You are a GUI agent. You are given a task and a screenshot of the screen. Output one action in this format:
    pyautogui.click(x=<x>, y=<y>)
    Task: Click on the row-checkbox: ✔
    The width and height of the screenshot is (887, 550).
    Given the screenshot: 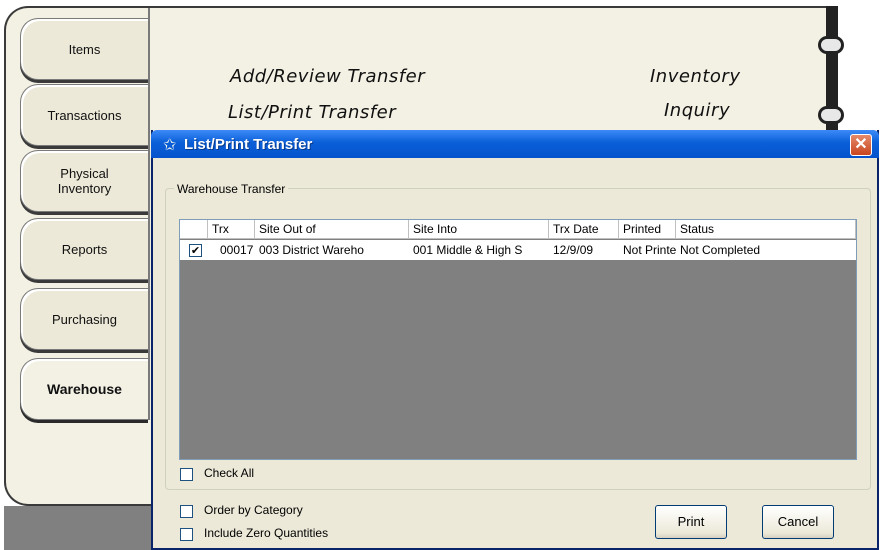 What is the action you would take?
    pyautogui.click(x=195, y=250)
    